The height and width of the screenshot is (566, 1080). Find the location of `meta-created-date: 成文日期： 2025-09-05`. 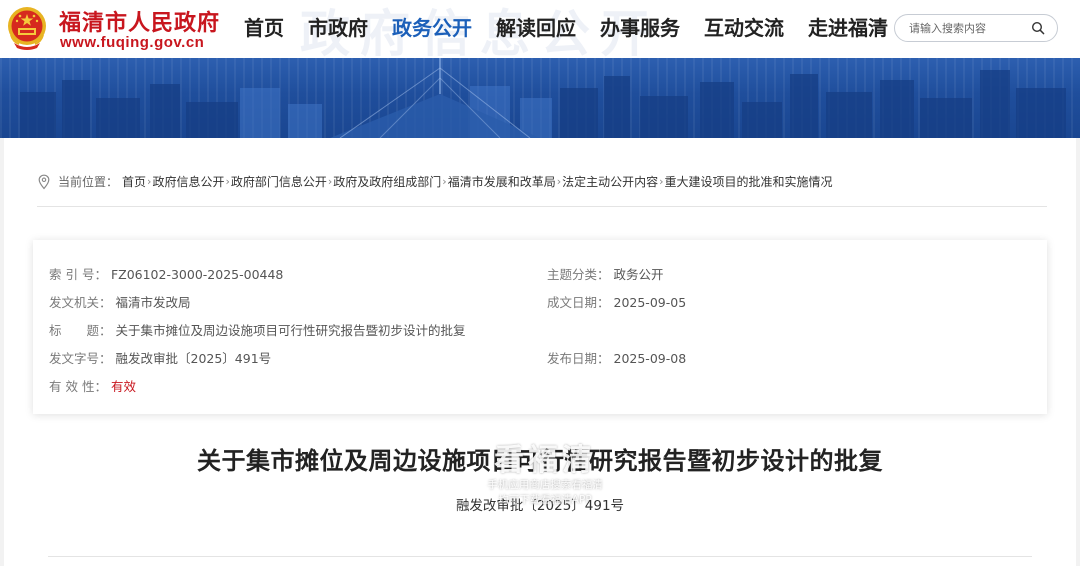

meta-created-date: 成文日期： 2025-09-05 is located at coordinates (616, 301).